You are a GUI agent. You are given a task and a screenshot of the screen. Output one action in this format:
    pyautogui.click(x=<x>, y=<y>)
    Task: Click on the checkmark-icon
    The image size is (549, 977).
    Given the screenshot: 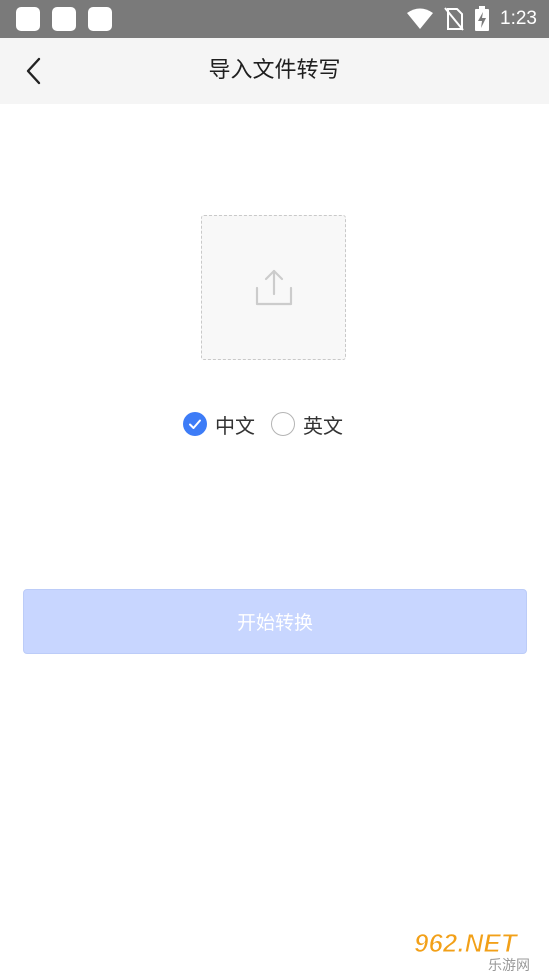 What is the action you would take?
    pyautogui.click(x=195, y=424)
    